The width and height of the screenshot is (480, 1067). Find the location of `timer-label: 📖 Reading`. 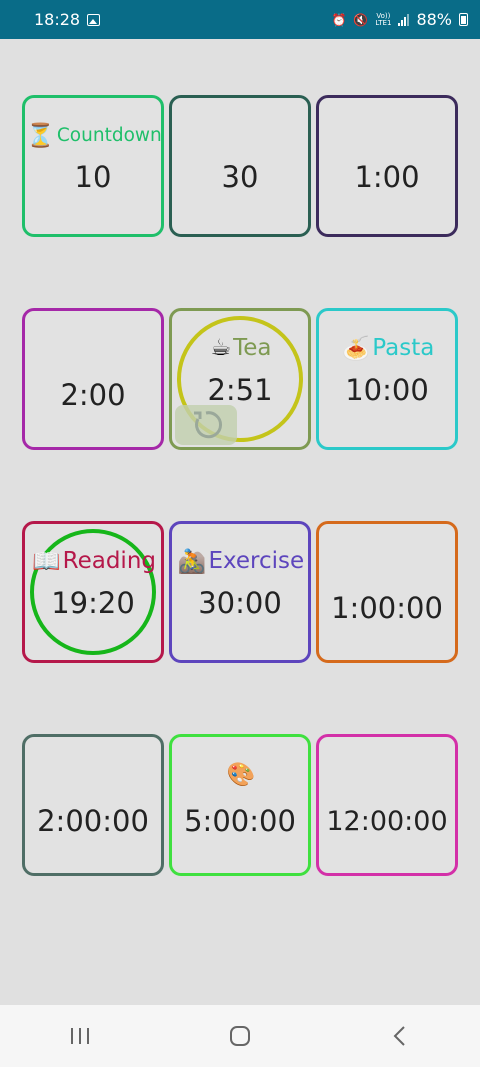

timer-label: 📖 Reading is located at coordinates (94, 561).